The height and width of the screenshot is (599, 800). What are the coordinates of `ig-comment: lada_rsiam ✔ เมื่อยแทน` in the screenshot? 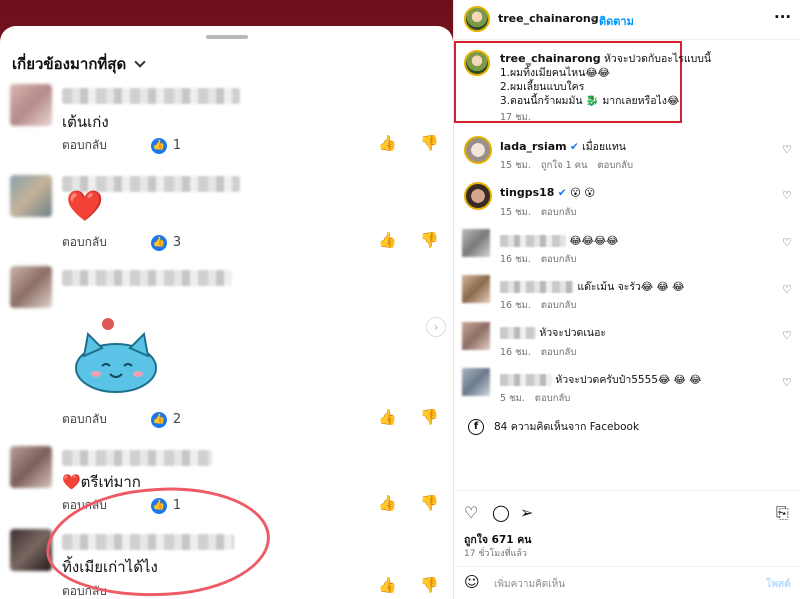 It's located at (563, 146).